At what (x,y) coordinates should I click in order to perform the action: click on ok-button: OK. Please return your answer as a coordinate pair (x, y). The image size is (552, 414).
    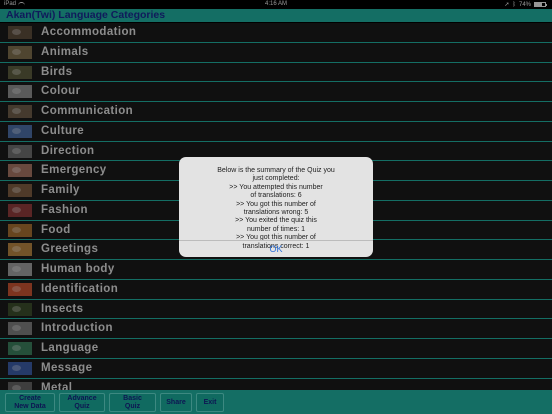
    Looking at the image, I should click on (276, 249).